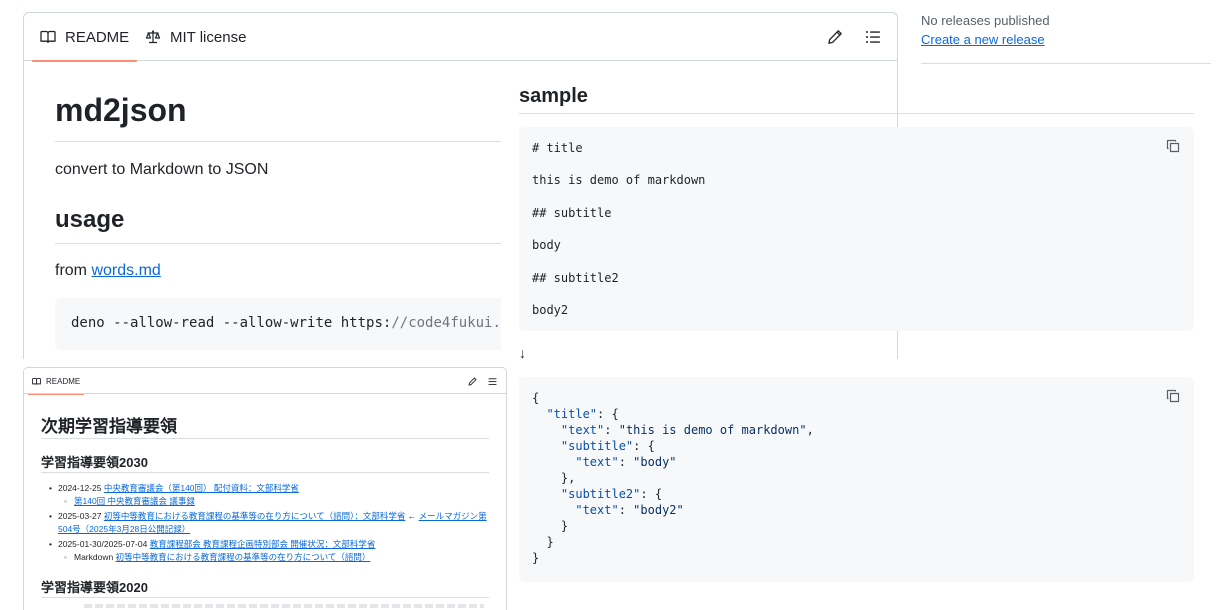 This screenshot has width=1220, height=610. I want to click on inset-tab-readme: README, so click(56, 381).